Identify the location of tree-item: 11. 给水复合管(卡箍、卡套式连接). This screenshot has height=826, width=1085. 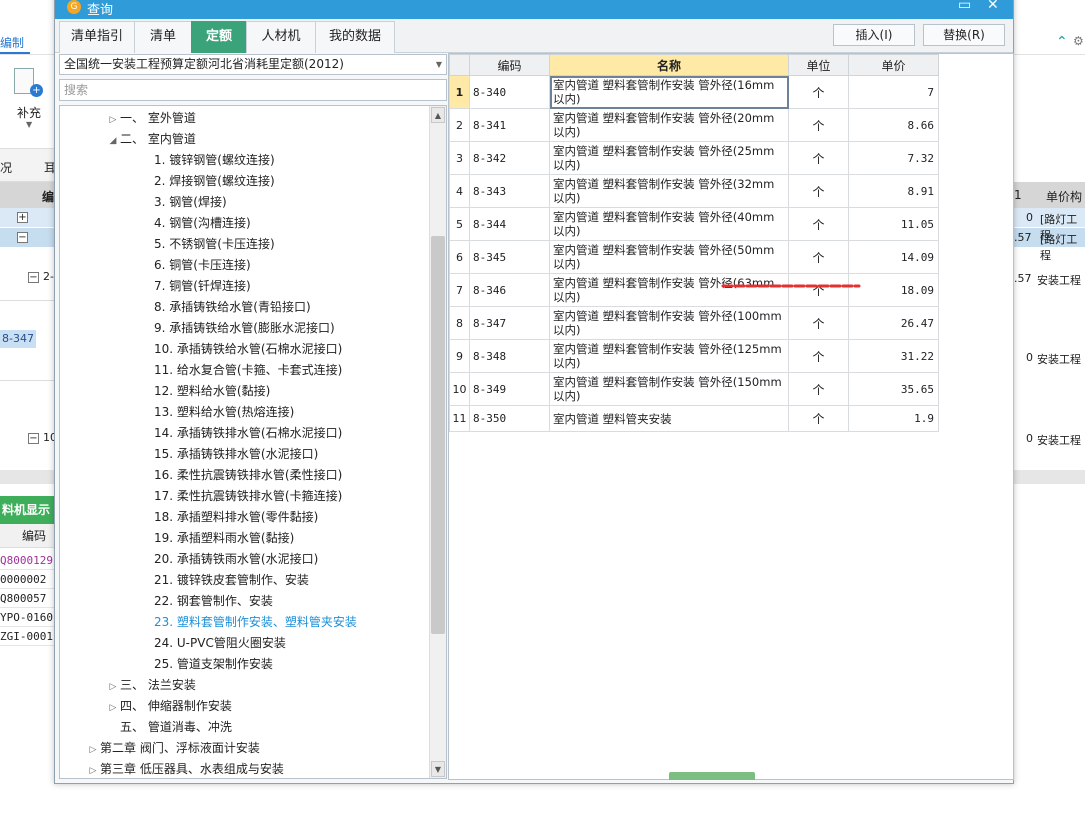
(241, 370).